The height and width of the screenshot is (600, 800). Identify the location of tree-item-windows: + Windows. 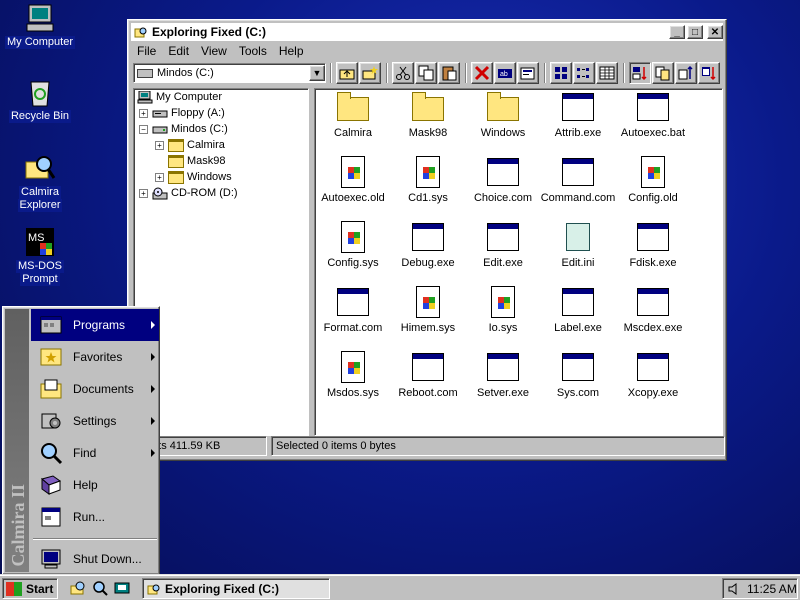
(193, 177).